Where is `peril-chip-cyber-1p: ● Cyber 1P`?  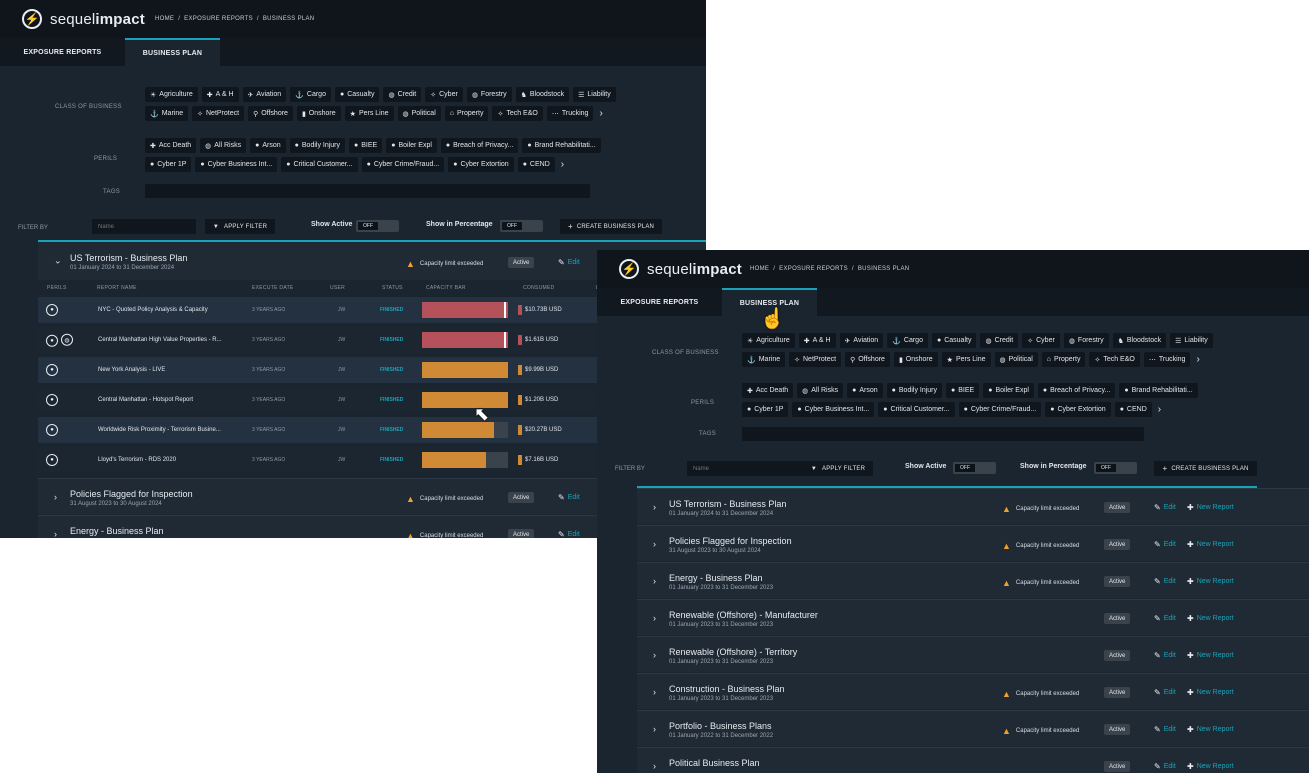 peril-chip-cyber-1p: ● Cyber 1P is located at coordinates (765, 409).